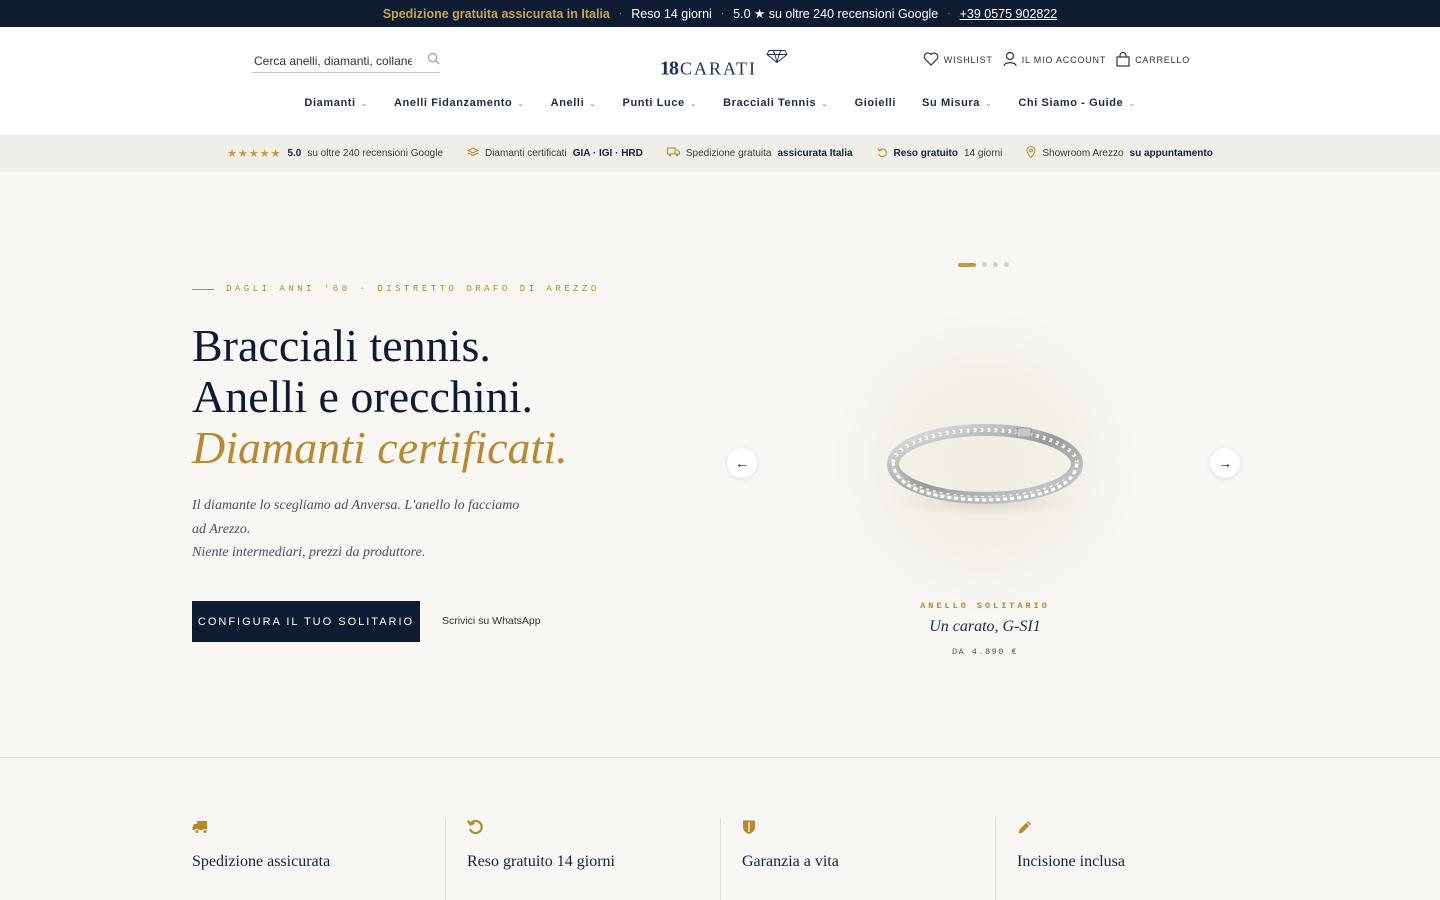 The image size is (1440, 900). Describe the element at coordinates (607, 153) in the screenshot. I see `trust-cert-labs: GIA · IGI · HRD` at that location.